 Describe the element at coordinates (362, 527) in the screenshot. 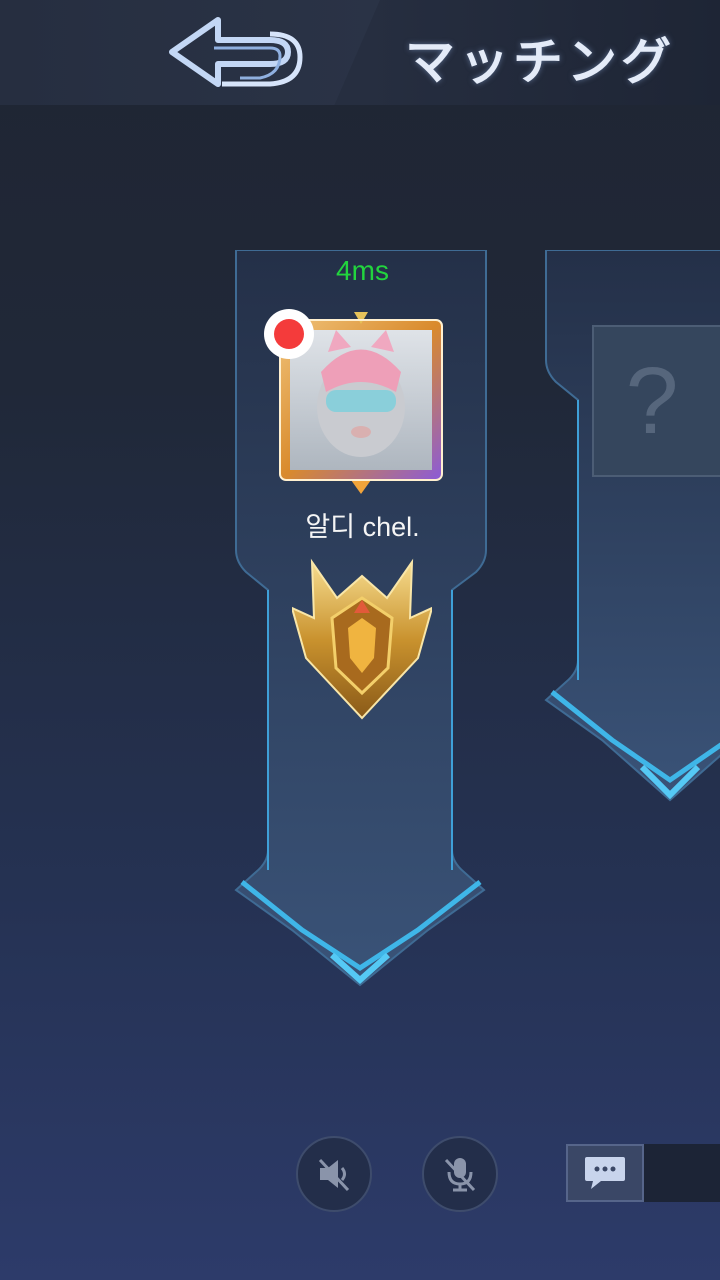

I see `player-name: 알디 chel.` at that location.